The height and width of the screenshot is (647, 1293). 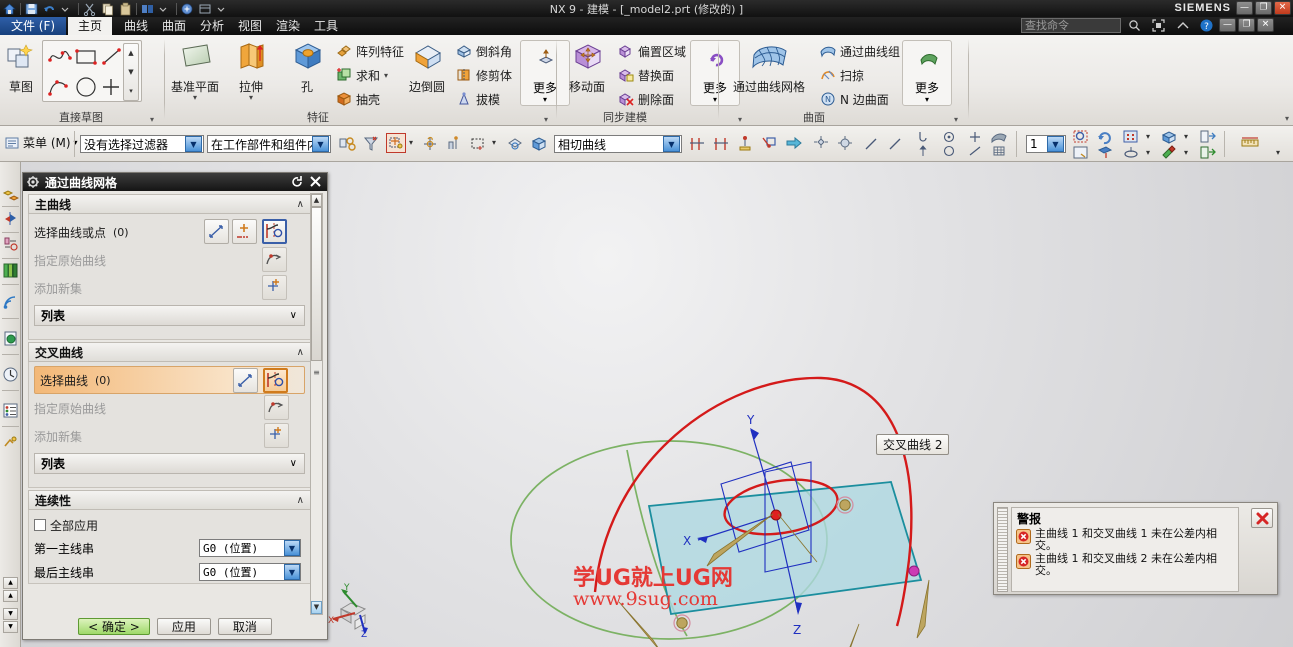 I want to click on snap-caret-icon: ▾, so click(x=411, y=142).